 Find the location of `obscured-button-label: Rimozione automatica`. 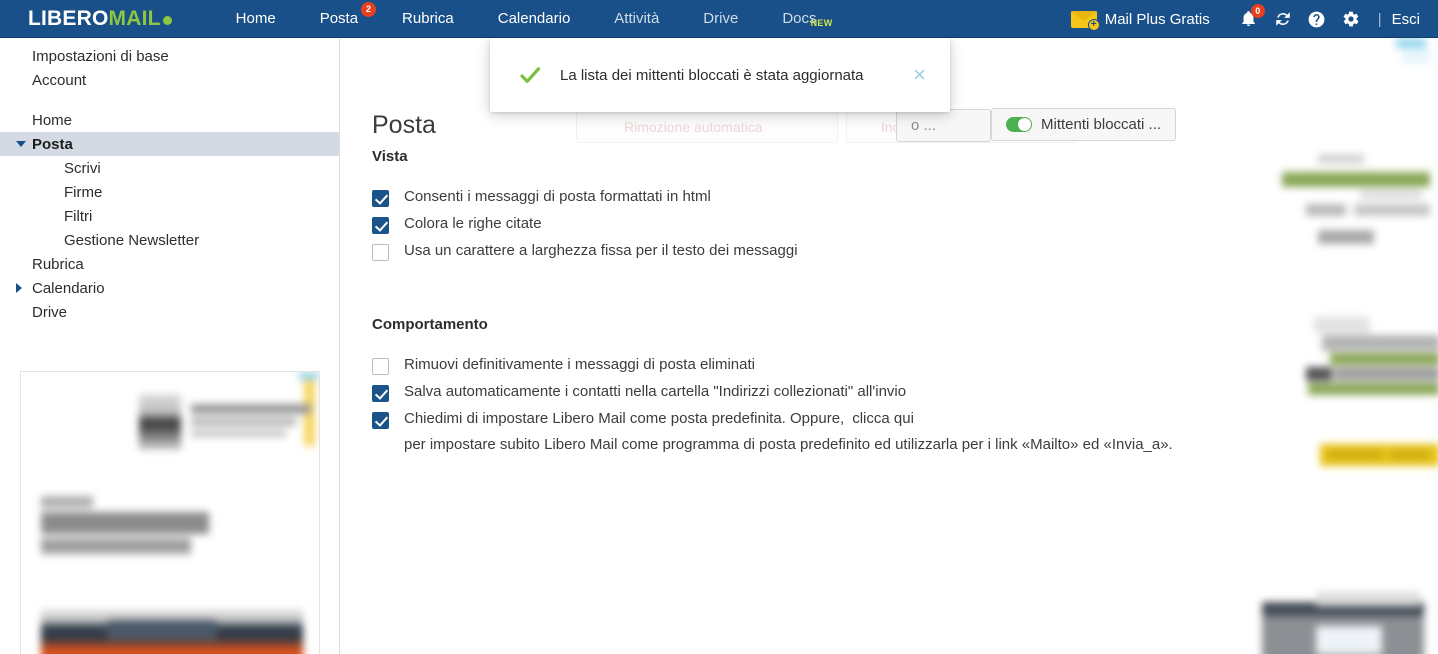

obscured-button-label: Rimozione automatica is located at coordinates (693, 127).